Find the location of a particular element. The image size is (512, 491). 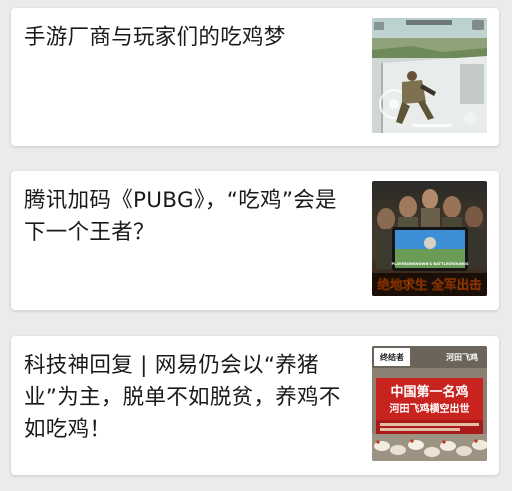

banner-subheadline: 河田飞鸡横空出世 is located at coordinates (430, 408).